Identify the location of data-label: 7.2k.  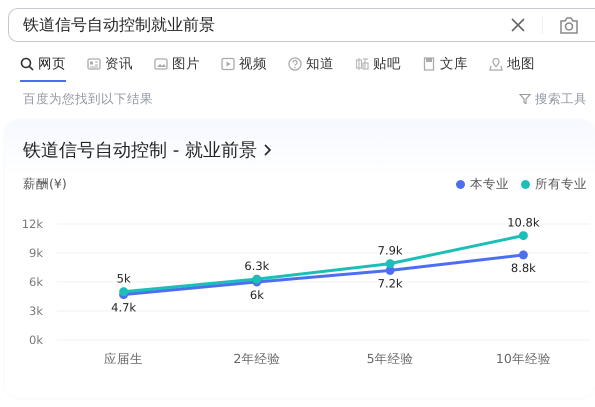
(390, 283).